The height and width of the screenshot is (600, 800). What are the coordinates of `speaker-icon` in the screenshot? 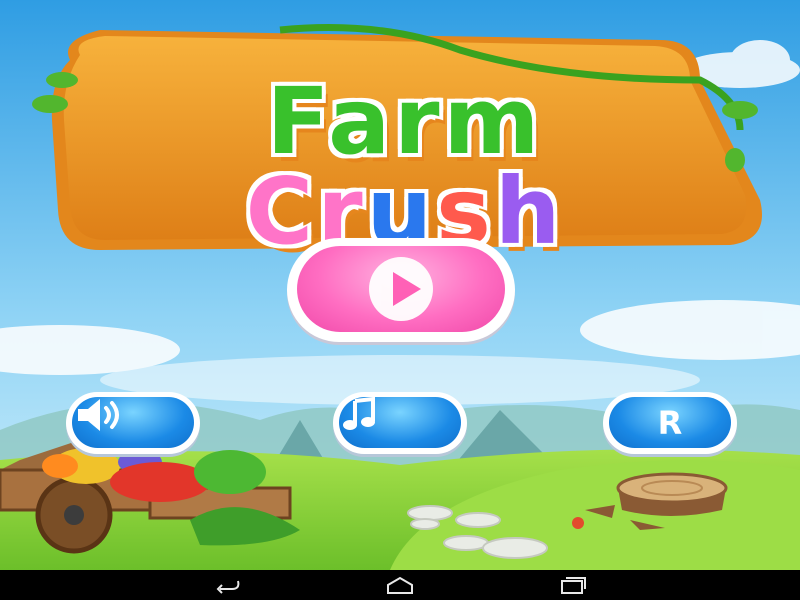 It's located at (98, 415).